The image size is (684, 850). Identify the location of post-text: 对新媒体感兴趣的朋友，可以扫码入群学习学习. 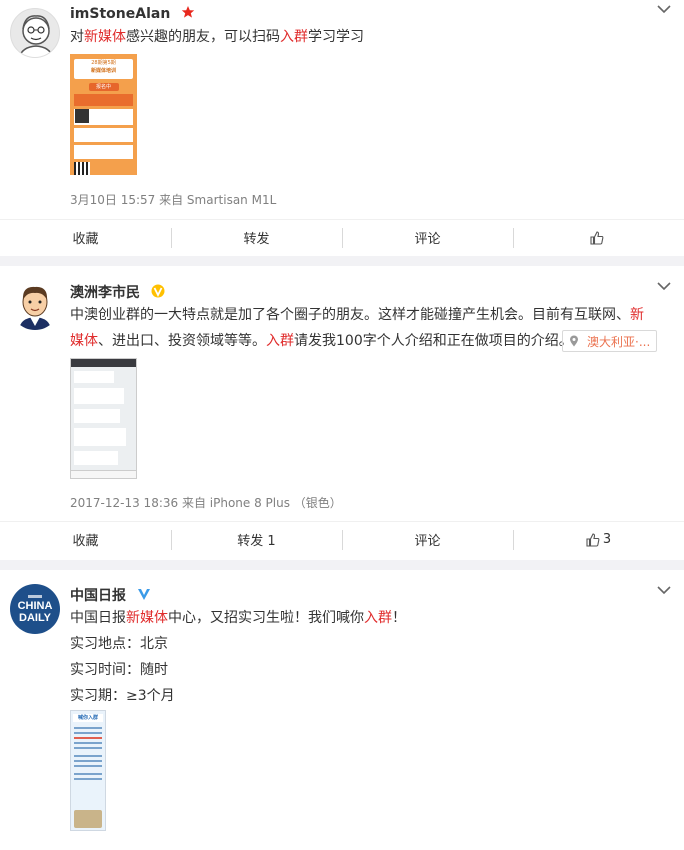
(363, 37).